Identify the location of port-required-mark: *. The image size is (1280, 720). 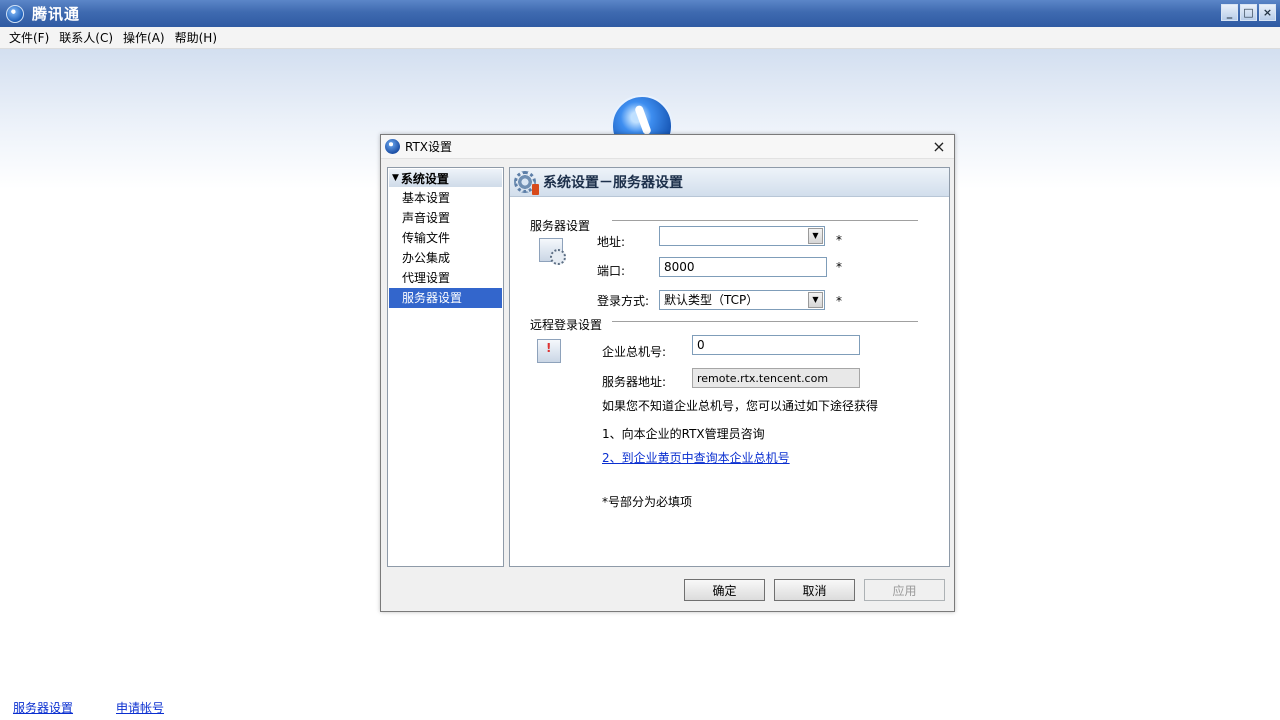
(839, 267).